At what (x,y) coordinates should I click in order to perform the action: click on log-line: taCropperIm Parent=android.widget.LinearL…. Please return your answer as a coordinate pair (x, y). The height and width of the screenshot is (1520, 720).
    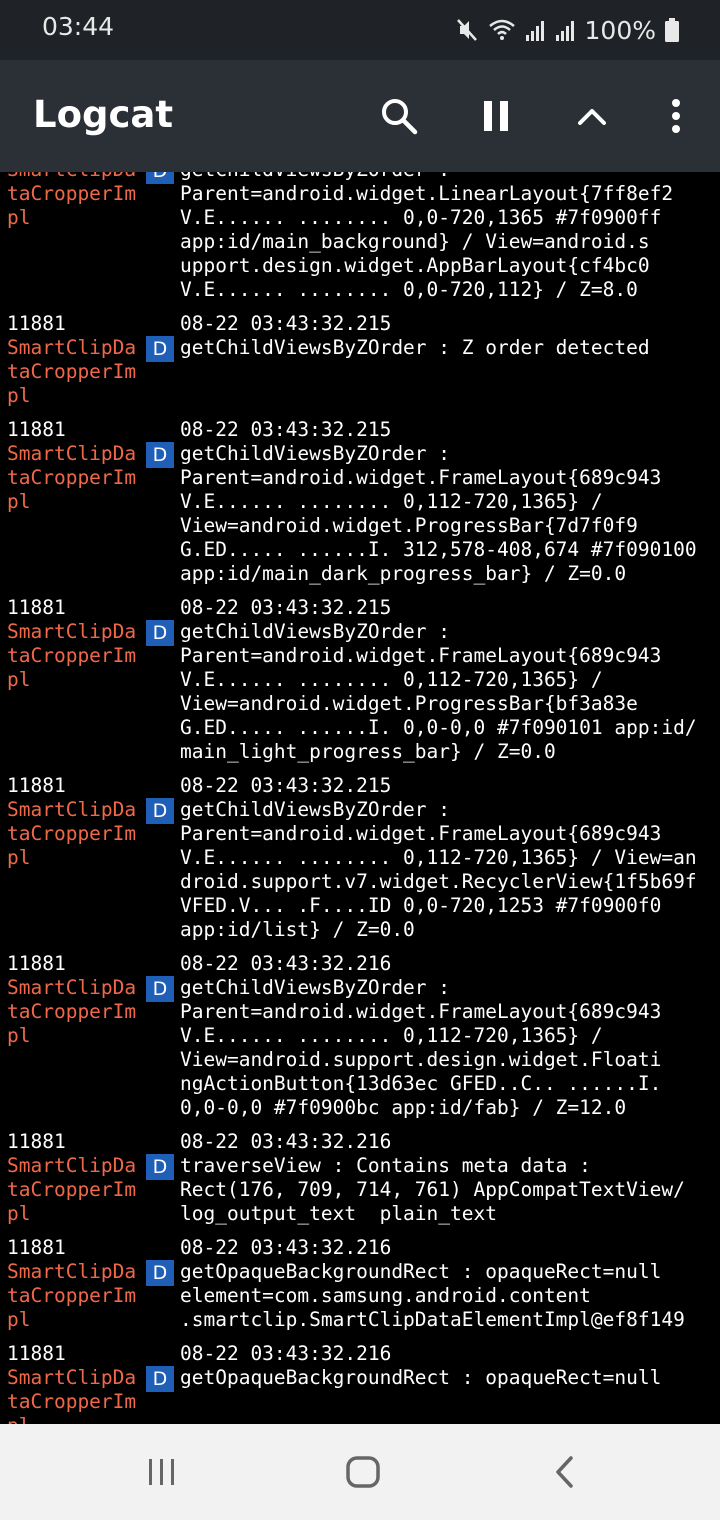
    Looking at the image, I should click on (360, 194).